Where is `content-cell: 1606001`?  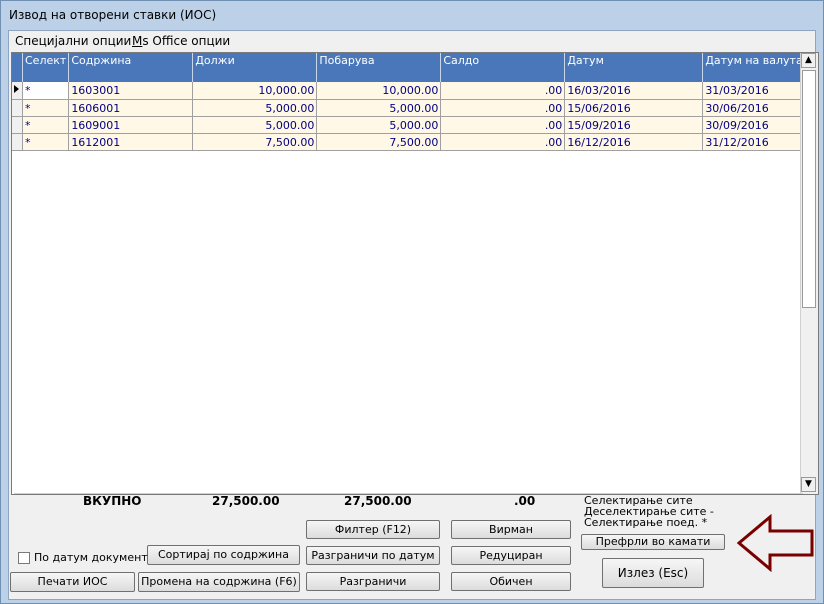
content-cell: 1606001 is located at coordinates (131, 108).